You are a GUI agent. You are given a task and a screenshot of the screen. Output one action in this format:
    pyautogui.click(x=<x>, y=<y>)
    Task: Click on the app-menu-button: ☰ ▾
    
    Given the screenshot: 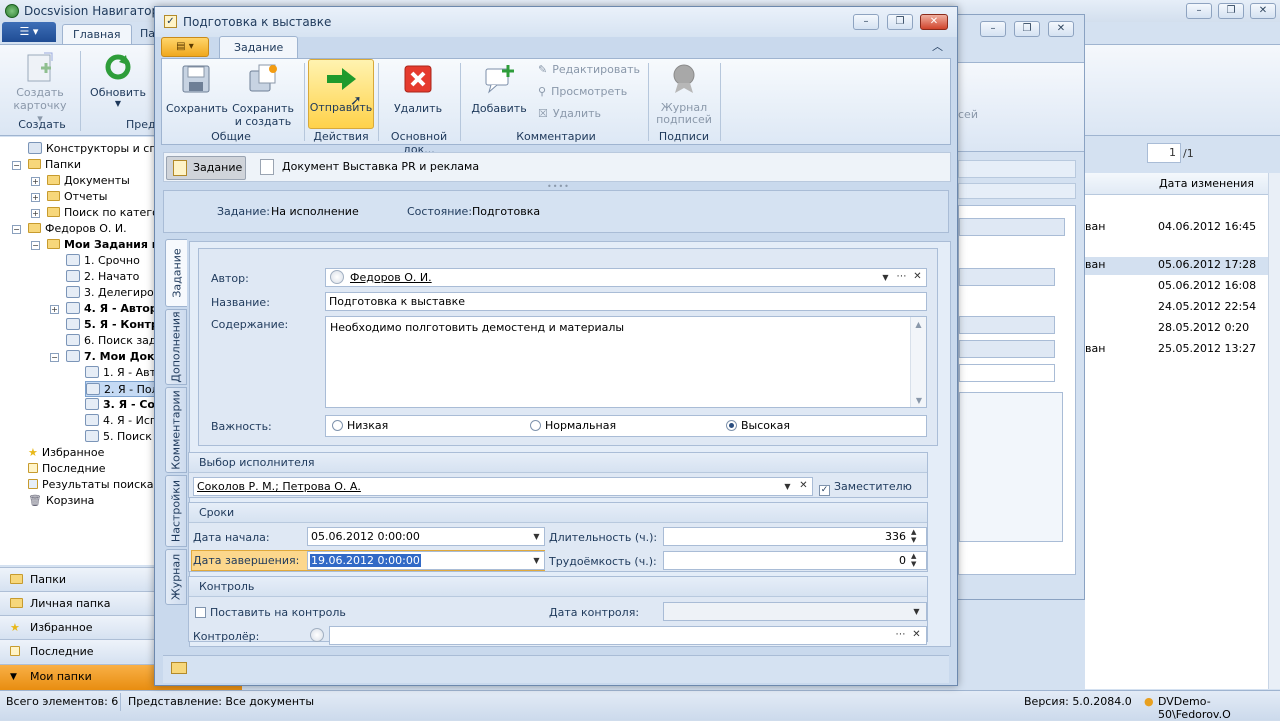 What is the action you would take?
    pyautogui.click(x=29, y=32)
    